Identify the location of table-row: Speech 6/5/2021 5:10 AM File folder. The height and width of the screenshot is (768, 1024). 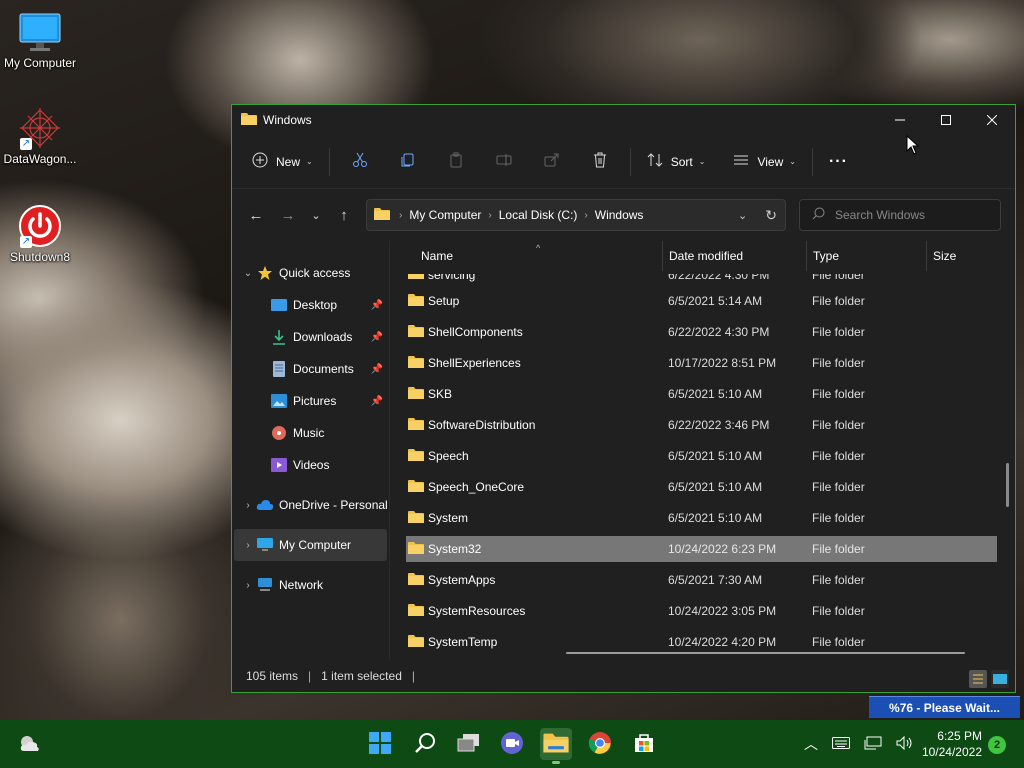
(701, 456).